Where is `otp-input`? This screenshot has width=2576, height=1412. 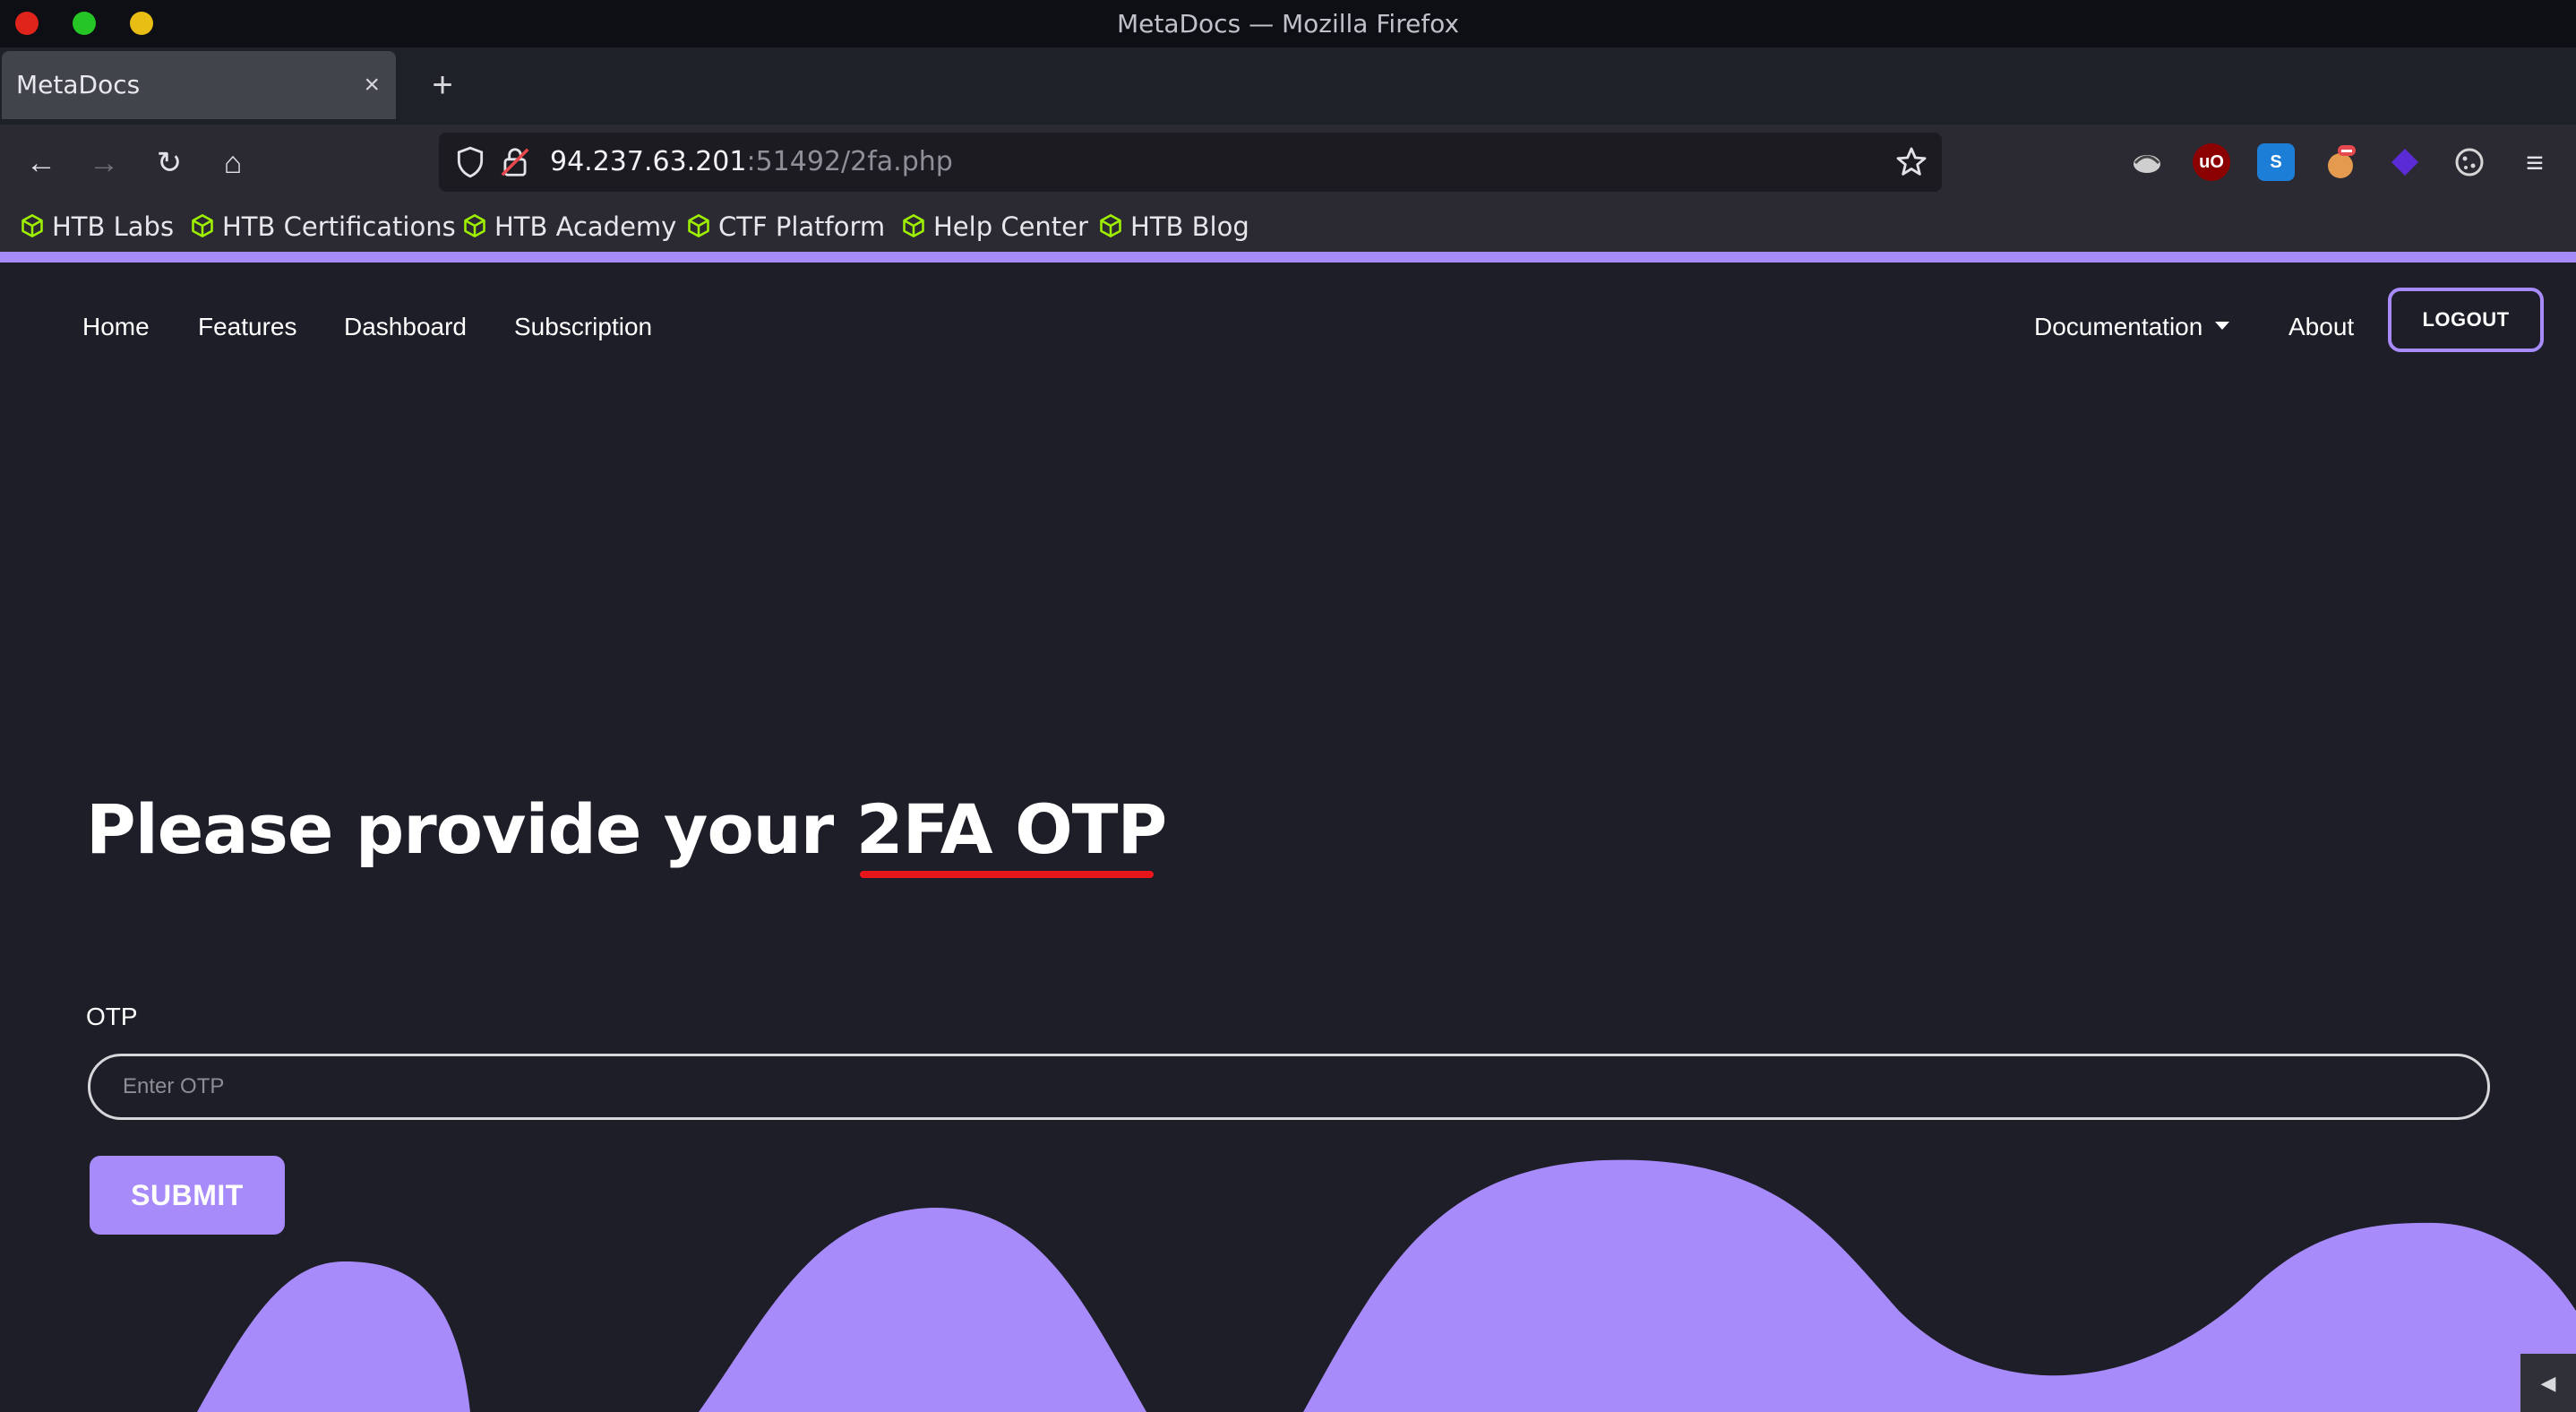 otp-input is located at coordinates (1289, 1087).